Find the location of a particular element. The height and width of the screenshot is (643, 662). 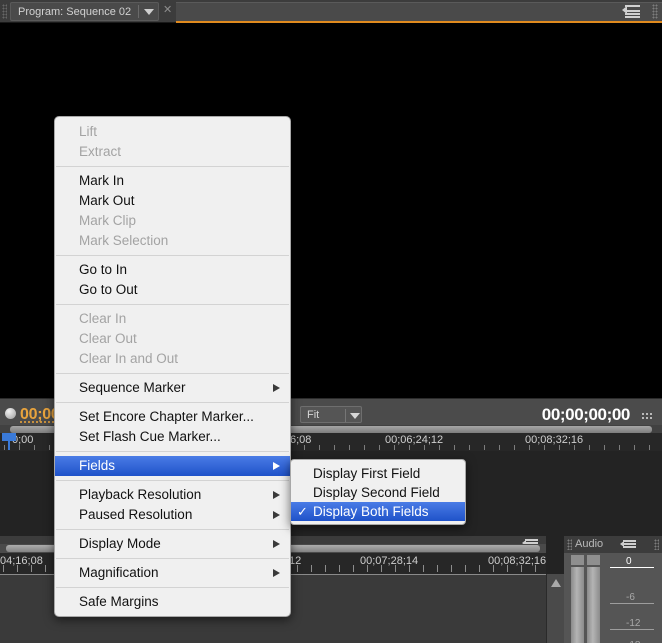

playhead-marker is located at coordinates (9, 441).